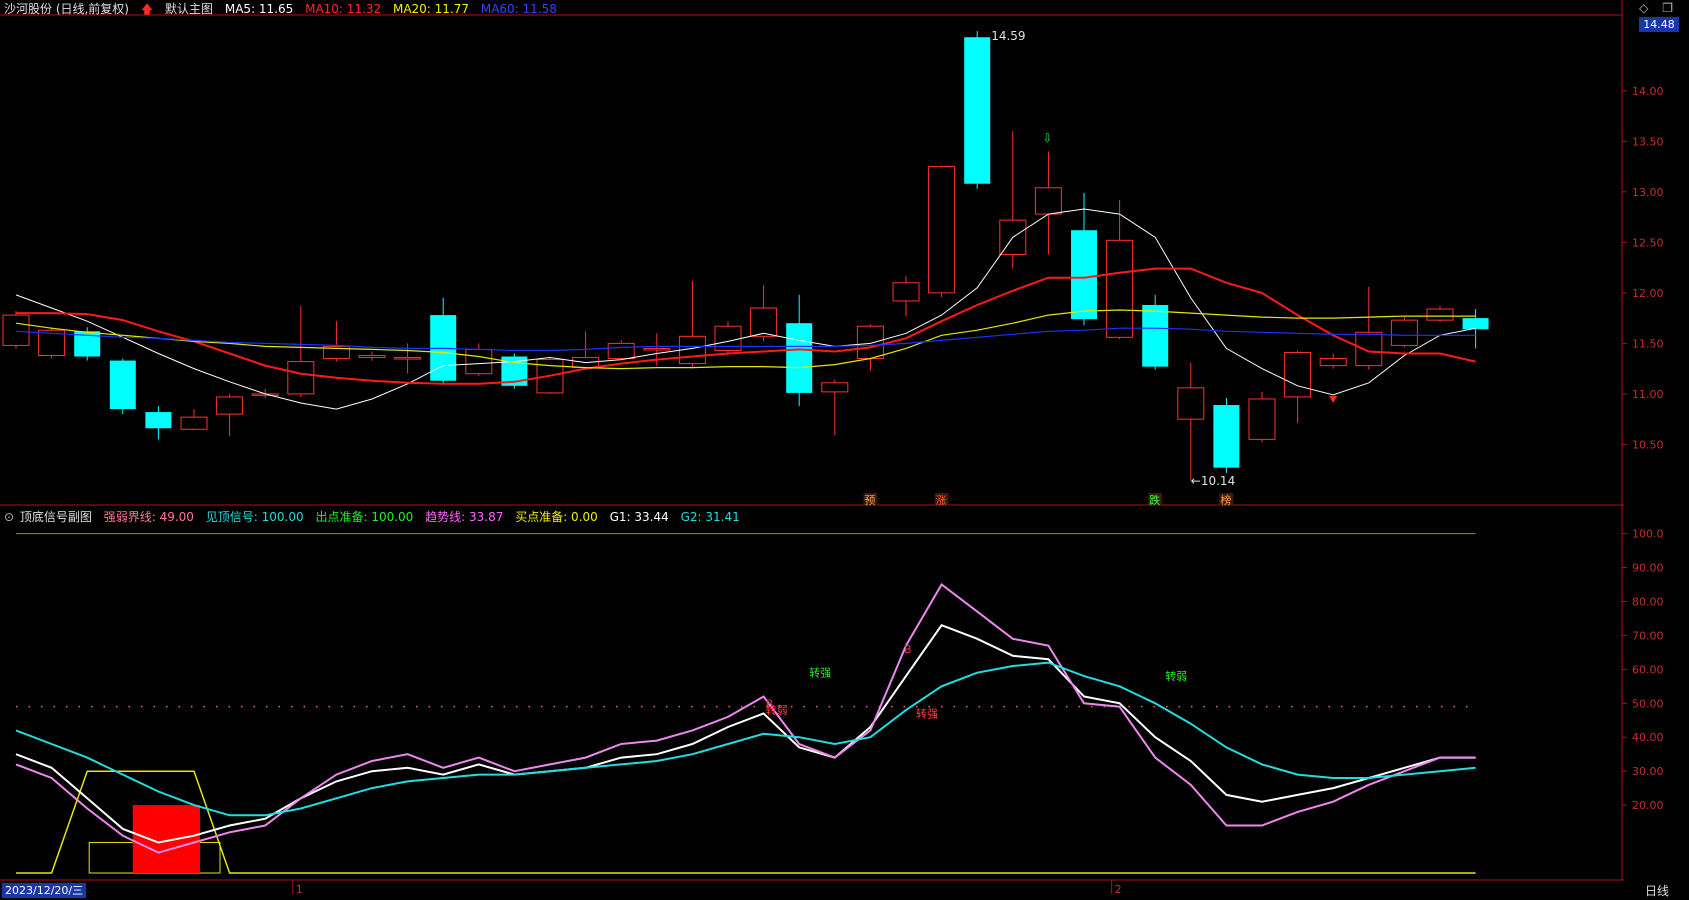 Image resolution: width=1689 pixels, height=900 pixels. What do you see at coordinates (1648, 242) in the screenshot?
I see `price-tick-label: 12.50` at bounding box center [1648, 242].